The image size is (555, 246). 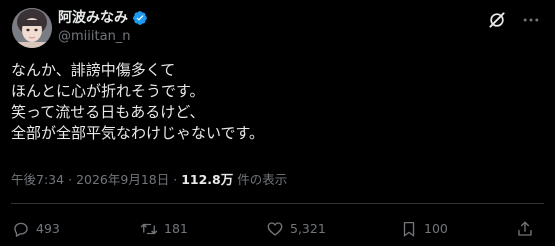 I want to click on bookmark-button: 100, so click(x=424, y=229).